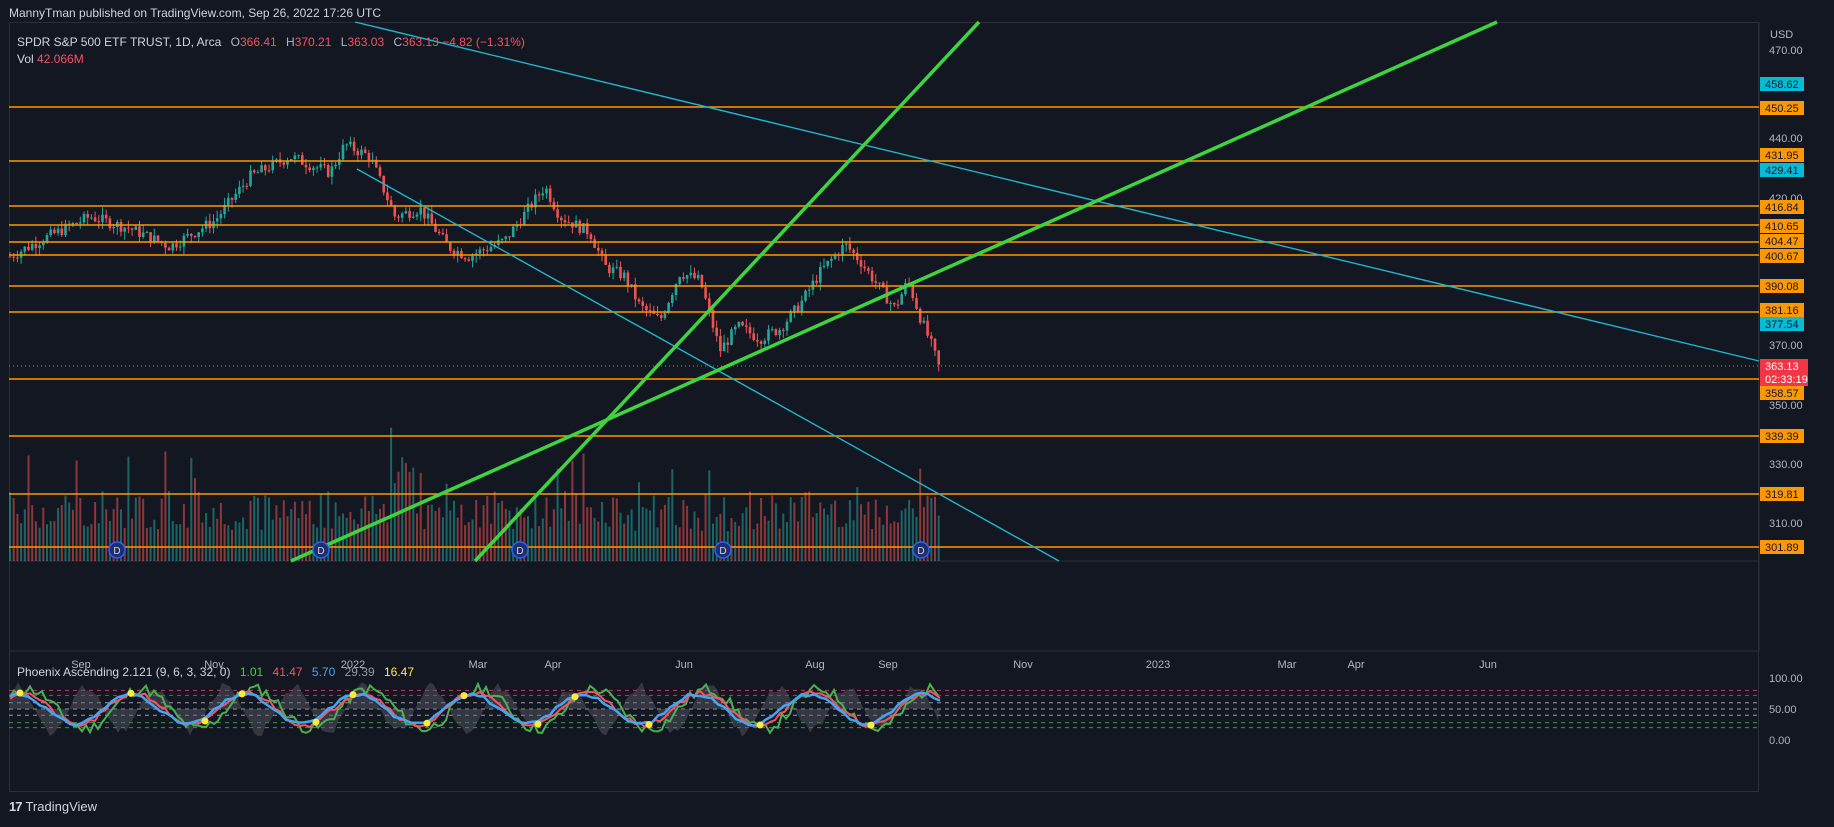 This screenshot has height=827, width=1834. Describe the element at coordinates (483, 42) in the screenshot. I see `change-value: −4.82 (−1.31%)` at that location.